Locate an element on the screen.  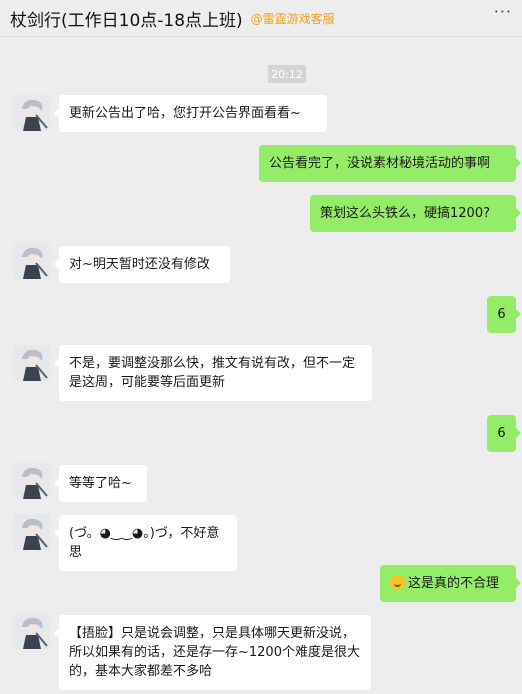
message-text: 这是真的不合理 is located at coordinates (454, 583).